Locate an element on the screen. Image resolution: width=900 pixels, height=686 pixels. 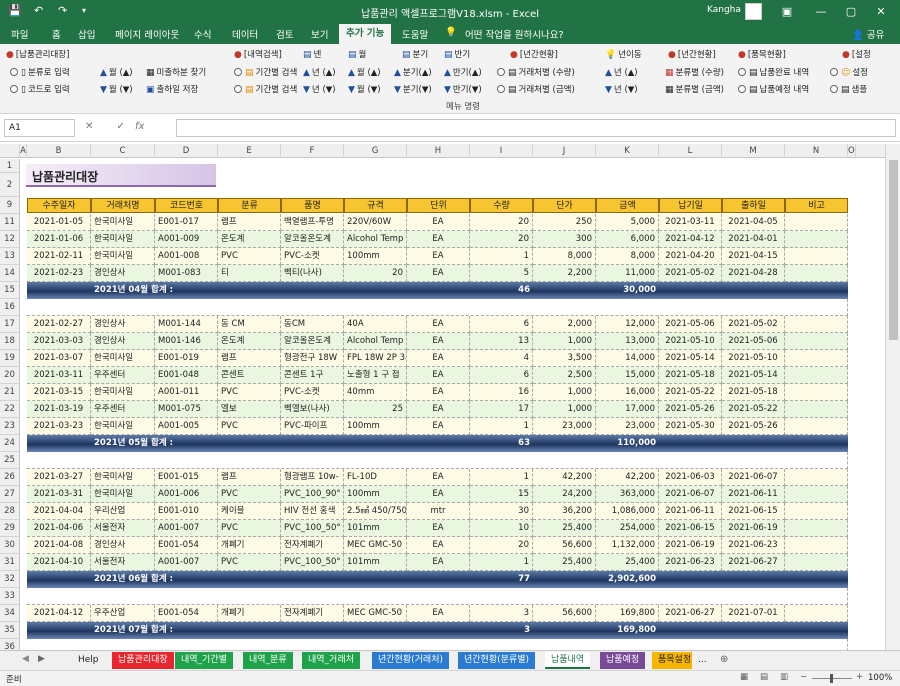
table-cell: 우리산업 is located at coordinates (123, 511).